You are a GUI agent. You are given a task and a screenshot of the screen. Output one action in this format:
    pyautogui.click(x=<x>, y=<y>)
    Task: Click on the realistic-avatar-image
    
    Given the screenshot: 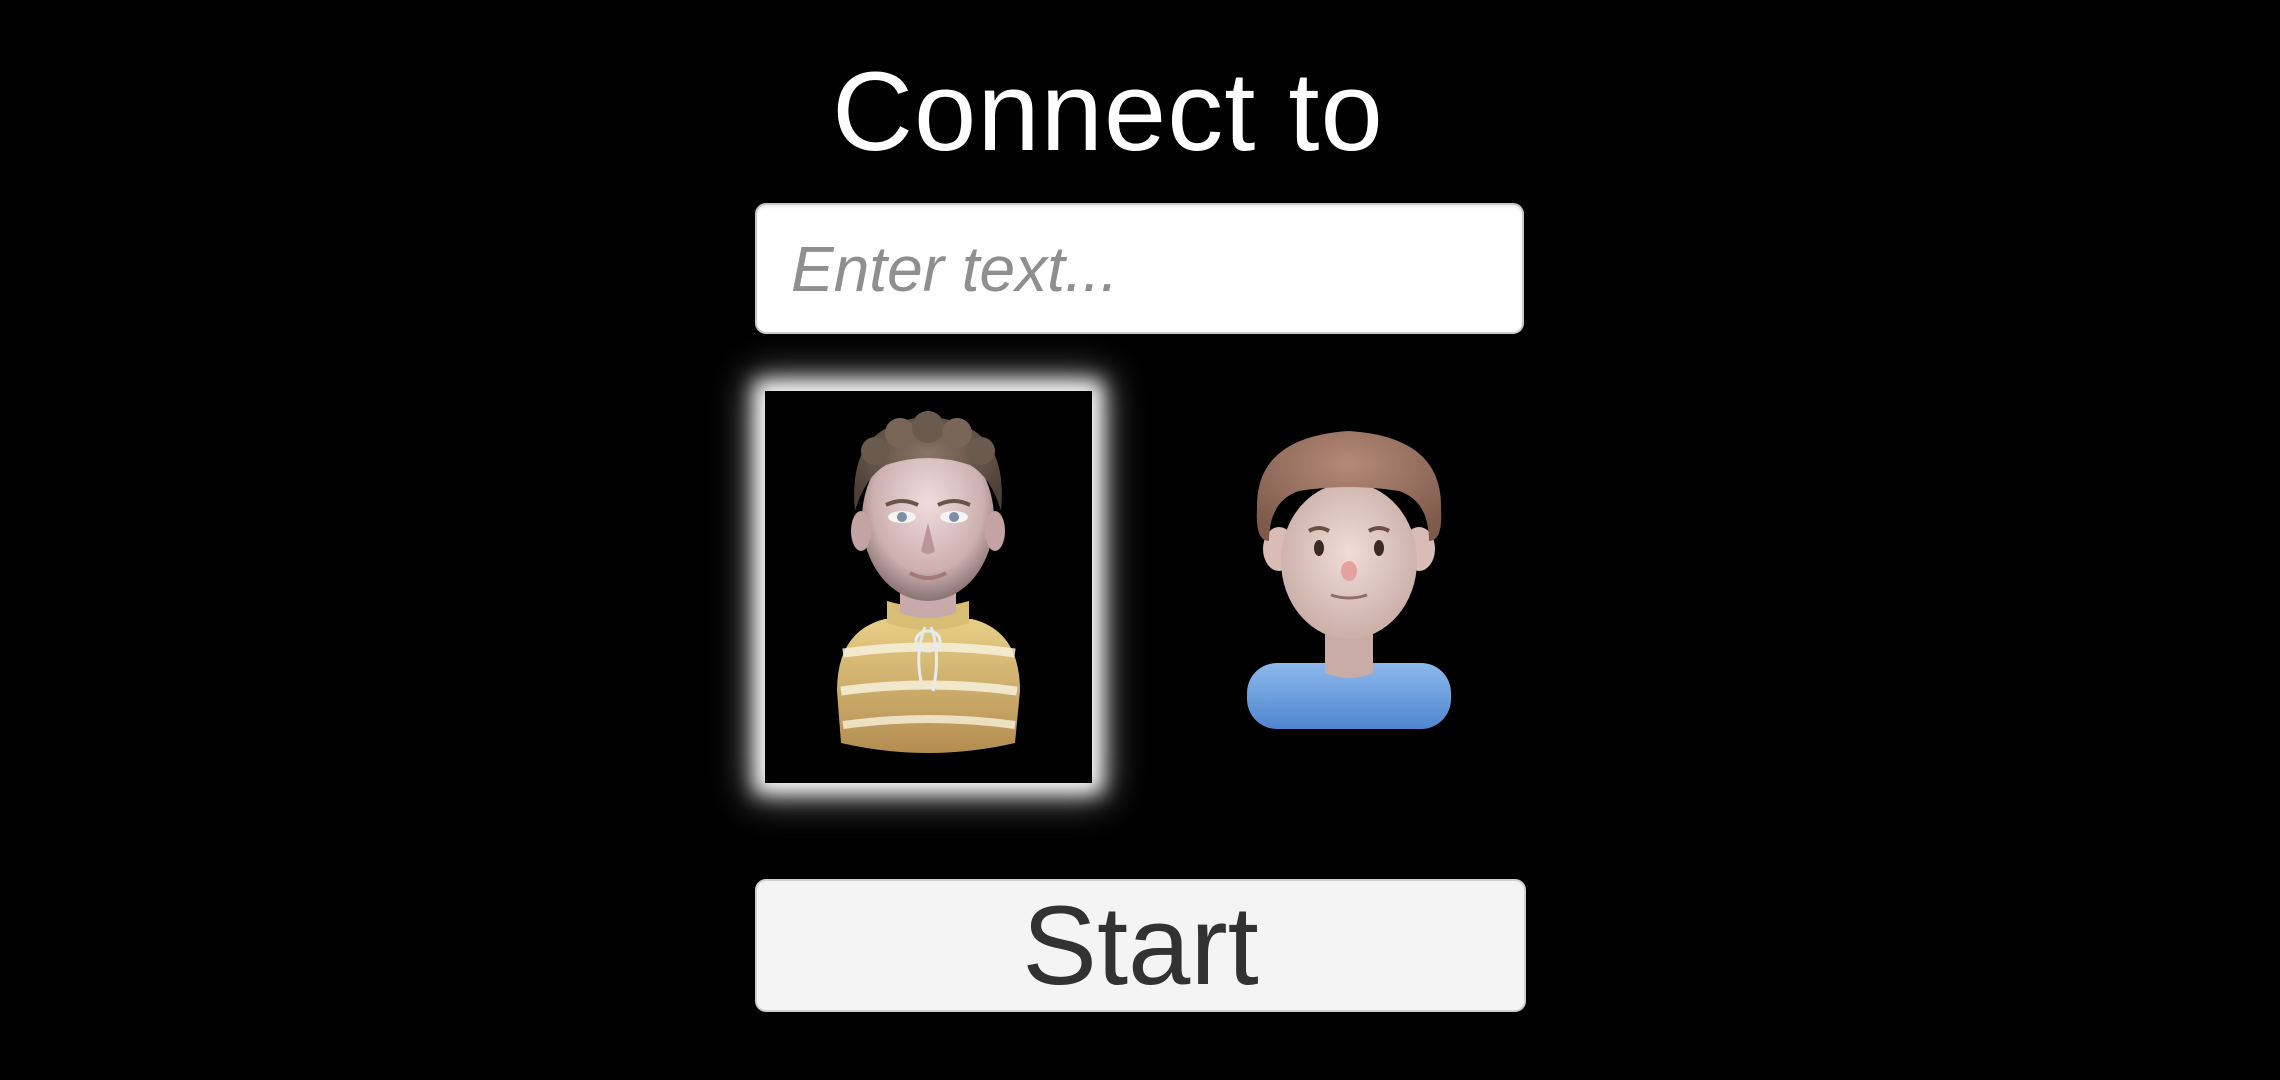 What is the action you would take?
    pyautogui.click(x=928, y=582)
    